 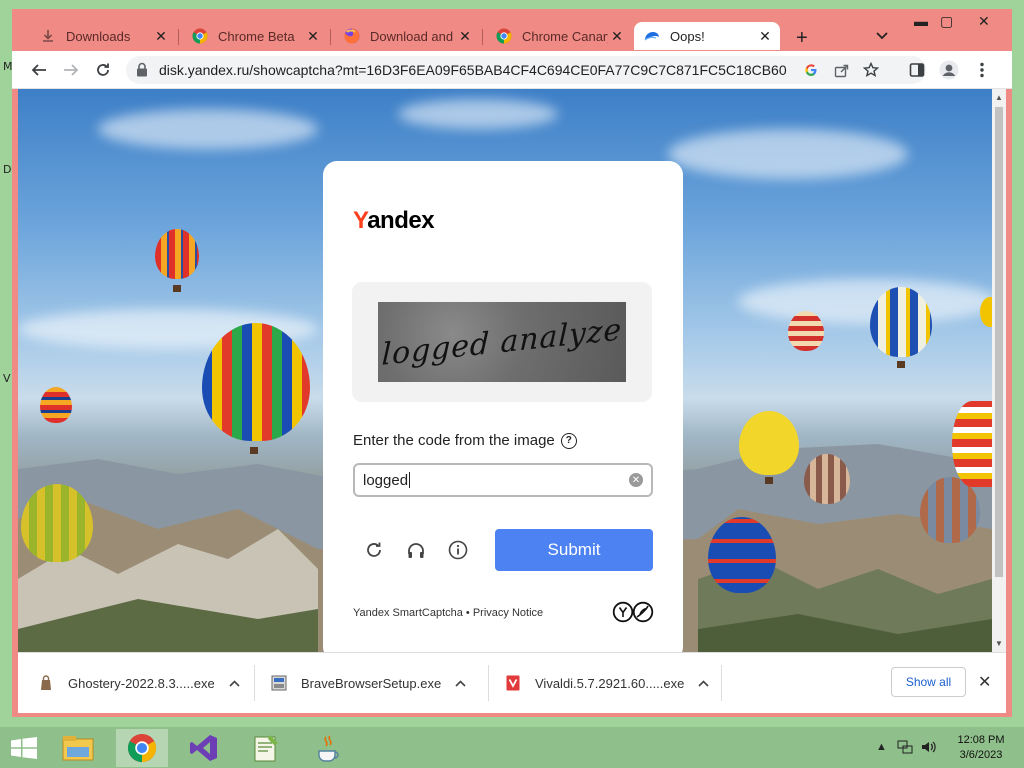 I want to click on menu-kebab-icon, so click(x=982, y=70).